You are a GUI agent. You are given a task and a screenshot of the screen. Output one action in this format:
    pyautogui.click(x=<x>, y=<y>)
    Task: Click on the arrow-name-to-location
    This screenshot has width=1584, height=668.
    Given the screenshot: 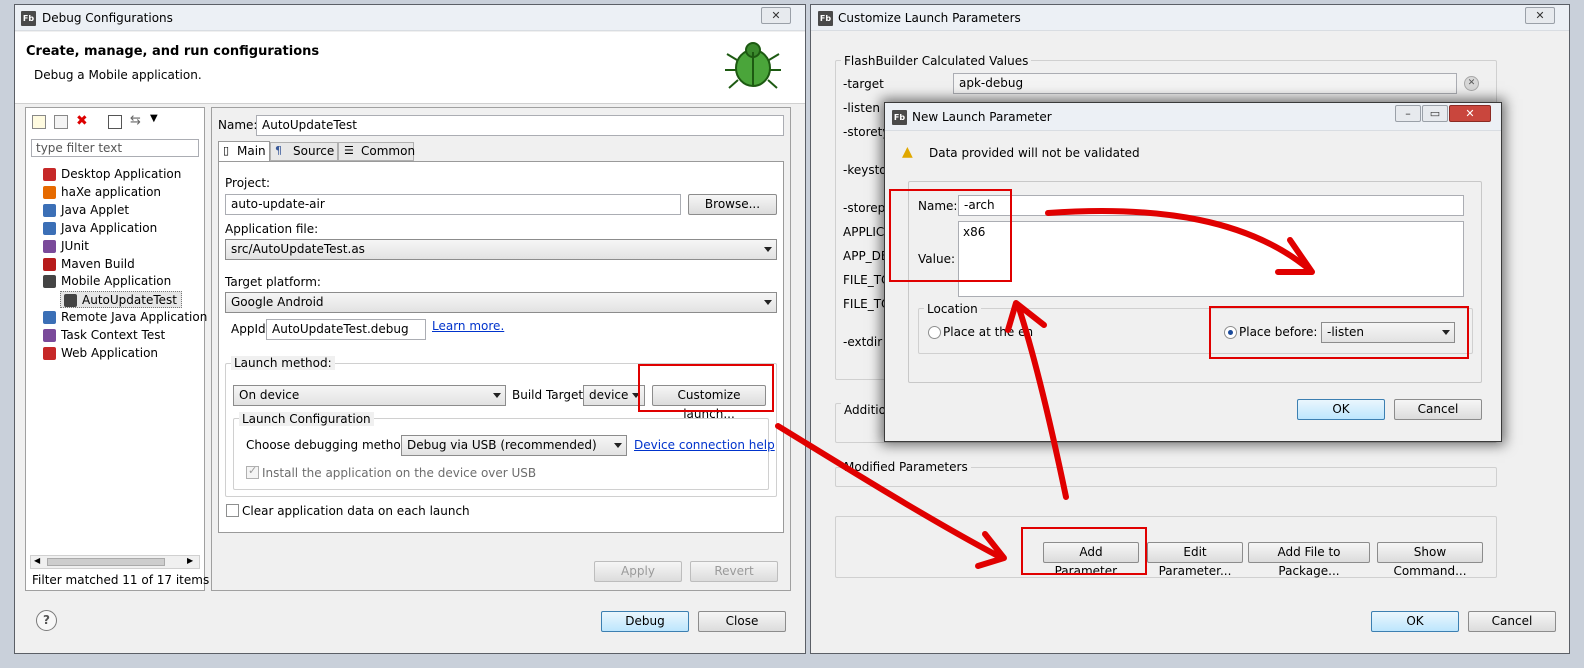 What is the action you would take?
    pyautogui.click(x=1179, y=240)
    